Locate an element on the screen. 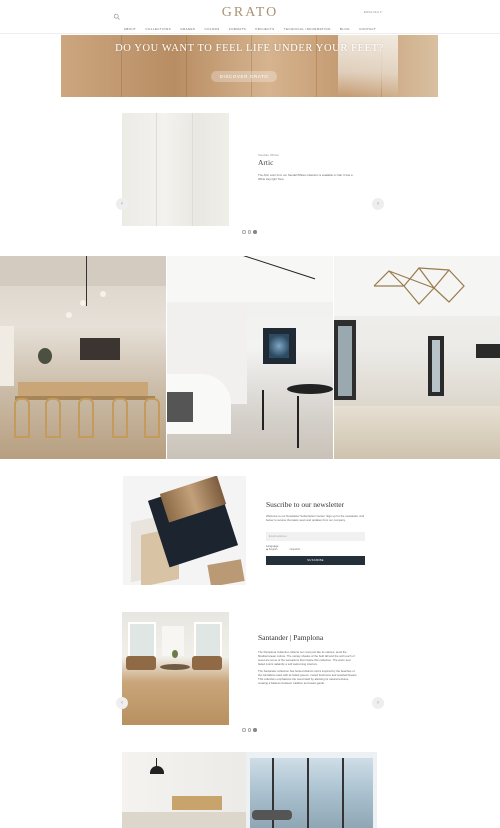  language-selector-label: ENGLISH is located at coordinates (371, 12).